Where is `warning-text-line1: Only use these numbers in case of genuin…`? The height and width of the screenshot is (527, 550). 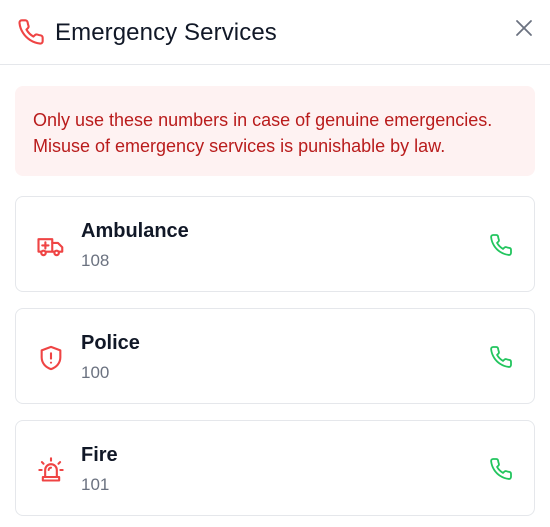
warning-text-line1: Only use these numbers in case of genuin… is located at coordinates (263, 120).